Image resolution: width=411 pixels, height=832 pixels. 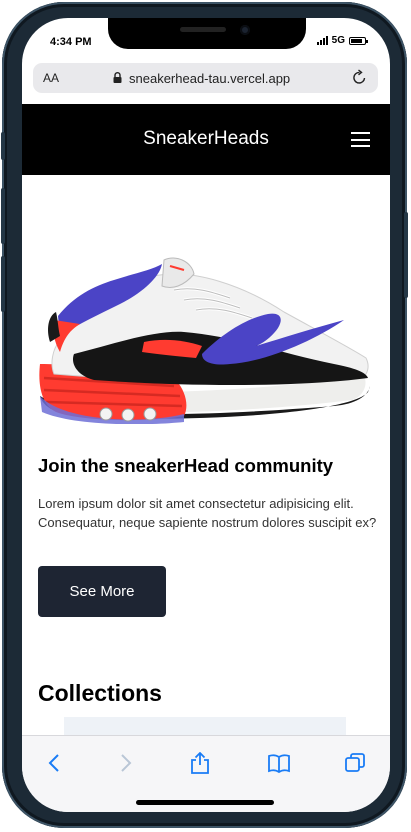 What do you see at coordinates (203, 29) in the screenshot?
I see `earpiece-speaker` at bounding box center [203, 29].